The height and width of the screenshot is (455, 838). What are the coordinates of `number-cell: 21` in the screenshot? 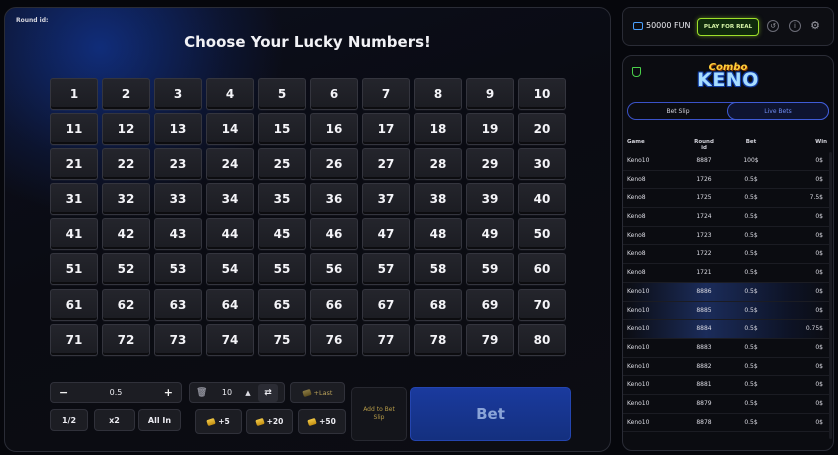 It's located at (74, 164).